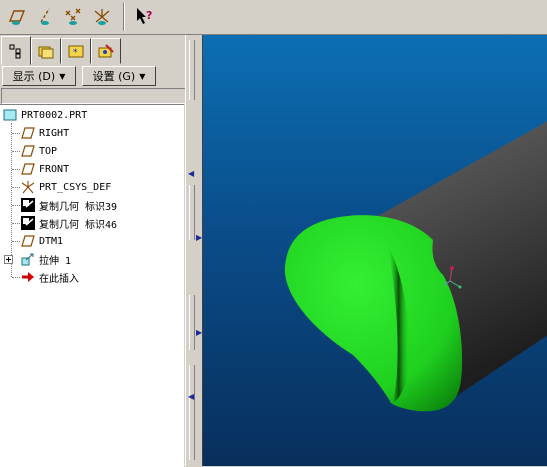  Describe the element at coordinates (48, 151) in the screenshot. I see `tree-item-label: TOP` at that location.